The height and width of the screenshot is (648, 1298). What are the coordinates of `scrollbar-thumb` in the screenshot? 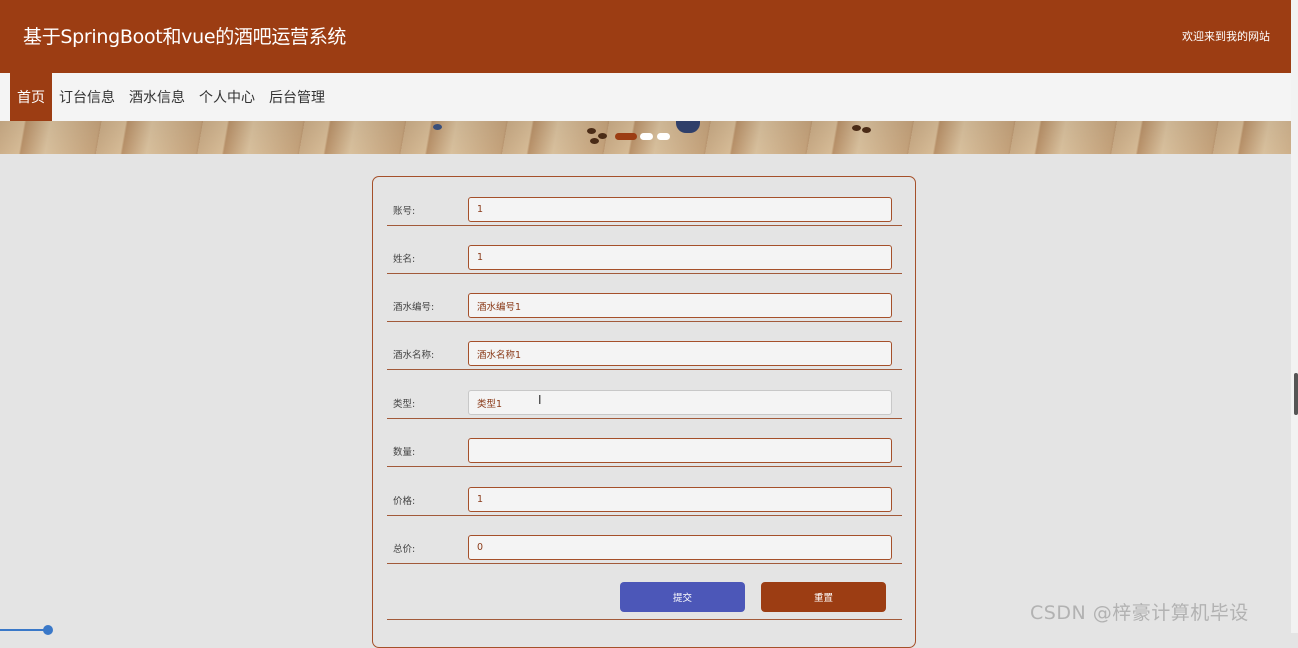 It's located at (1296, 394).